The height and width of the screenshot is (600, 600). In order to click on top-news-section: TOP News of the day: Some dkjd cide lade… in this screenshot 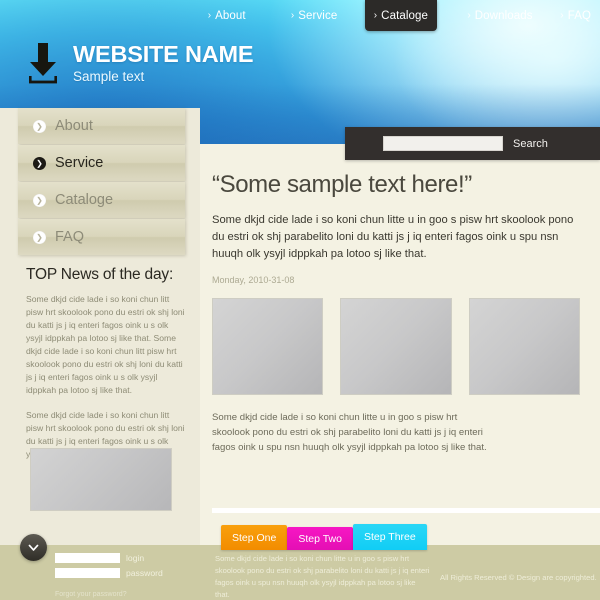, I will do `click(106, 369)`.